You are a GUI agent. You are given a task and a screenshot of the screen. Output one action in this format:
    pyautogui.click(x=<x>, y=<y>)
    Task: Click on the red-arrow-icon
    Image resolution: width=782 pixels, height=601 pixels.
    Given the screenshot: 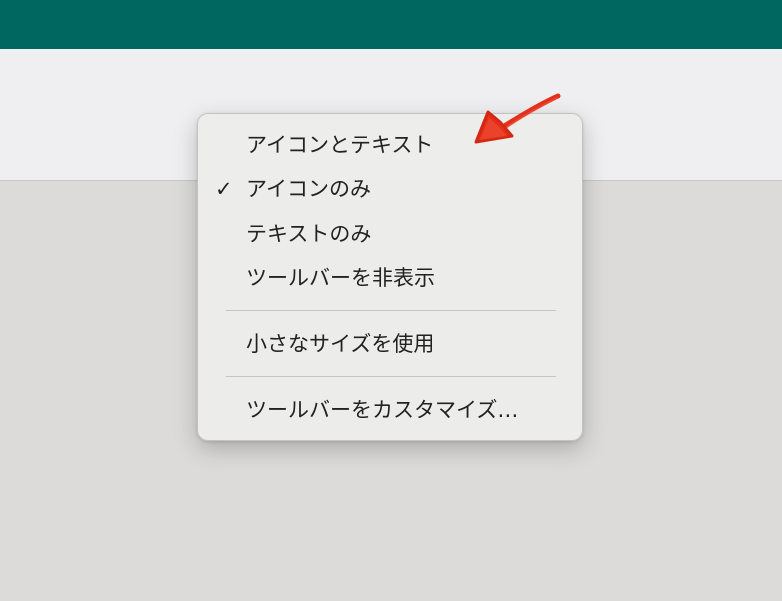 What is the action you would take?
    pyautogui.click(x=517, y=118)
    